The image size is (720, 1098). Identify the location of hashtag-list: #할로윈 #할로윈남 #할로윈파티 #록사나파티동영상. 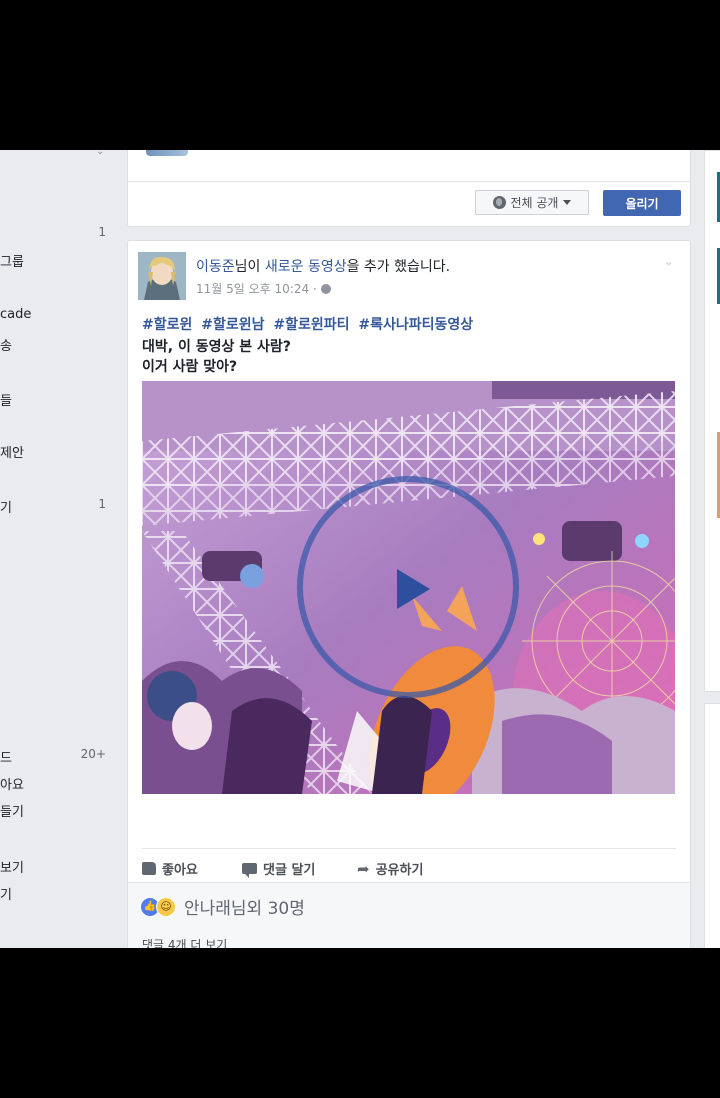
(309, 324).